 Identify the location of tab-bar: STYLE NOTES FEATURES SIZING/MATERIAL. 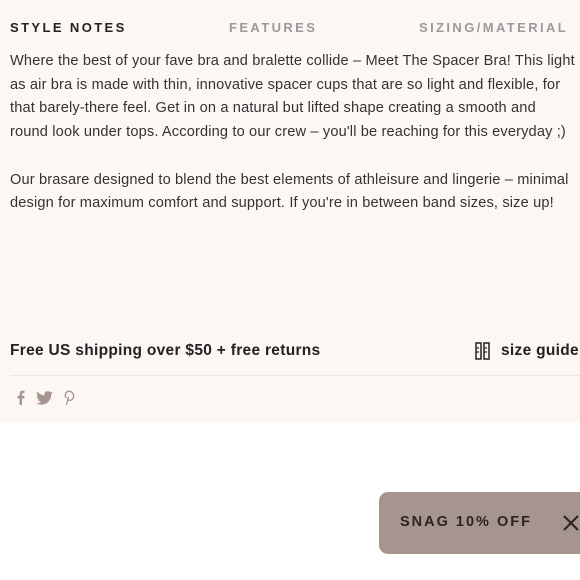
(290, 30).